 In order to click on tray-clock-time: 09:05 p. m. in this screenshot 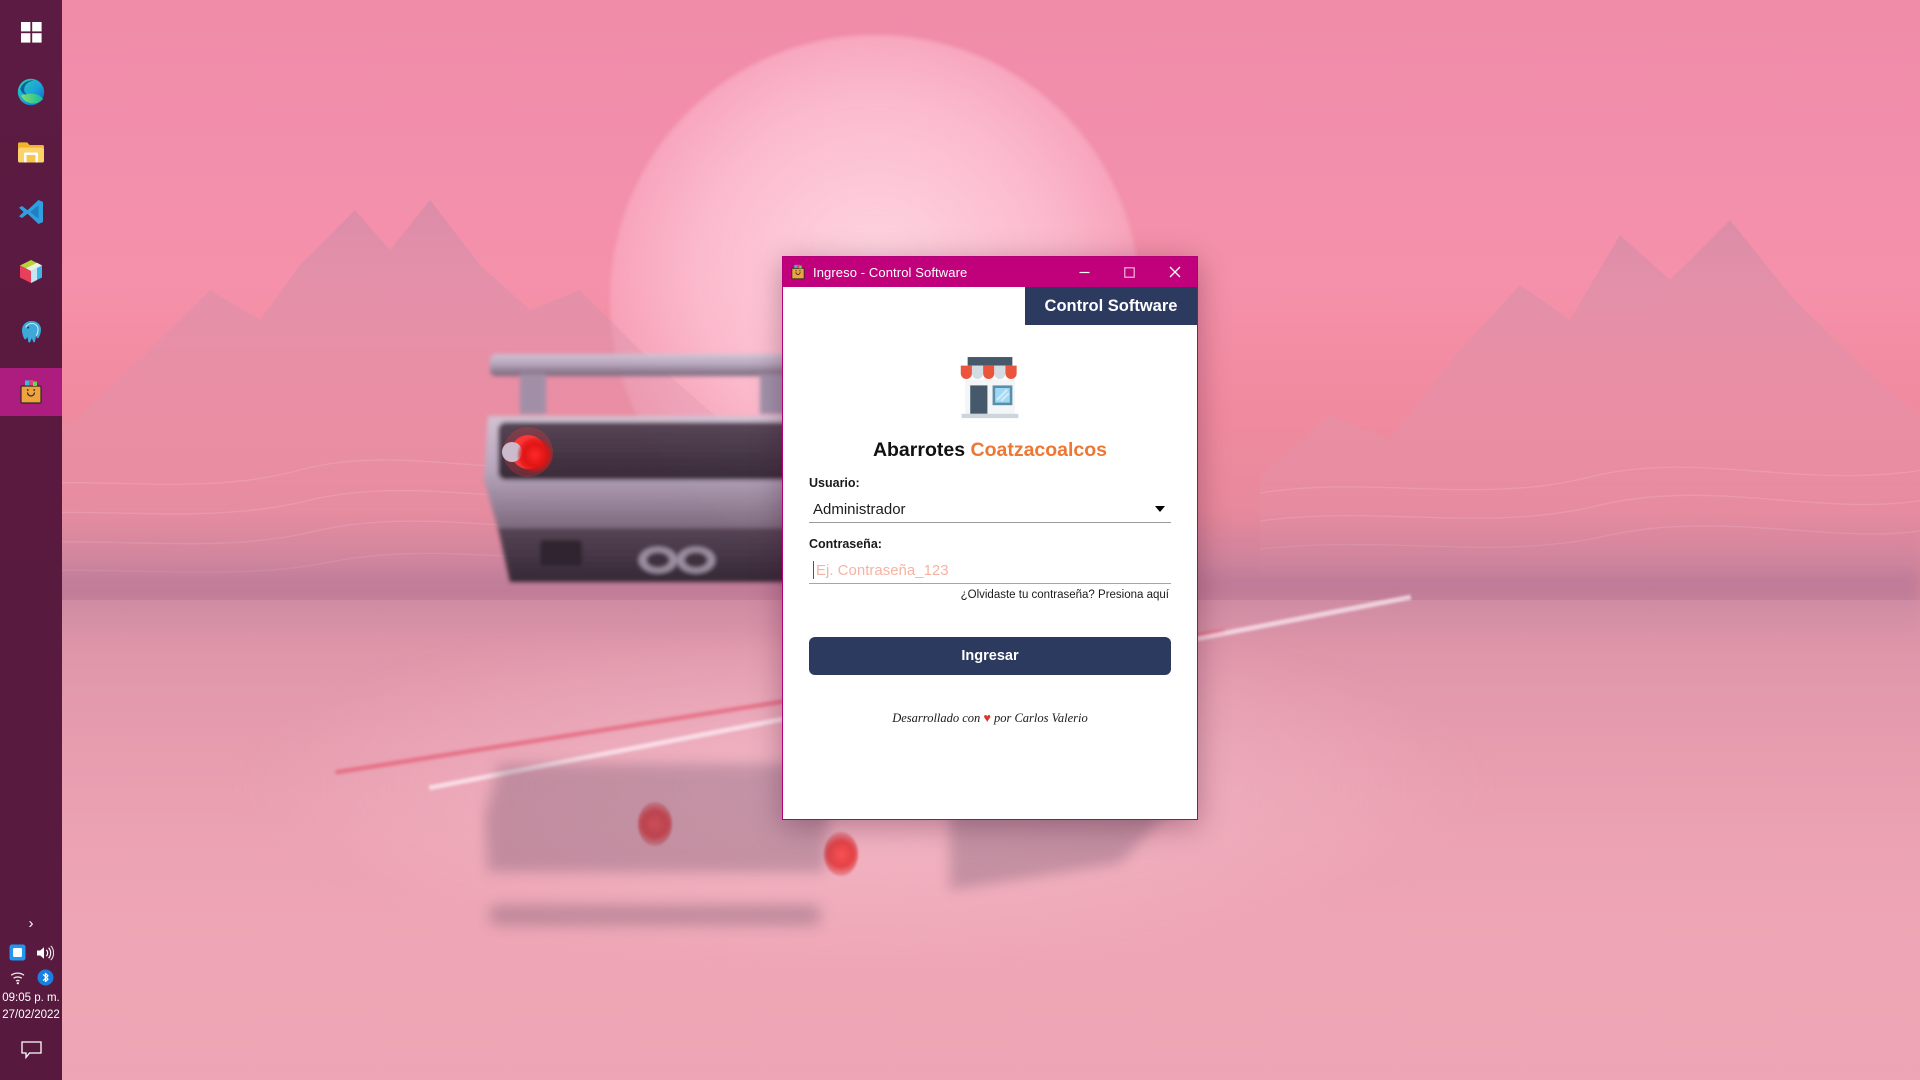, I will do `click(31, 998)`.